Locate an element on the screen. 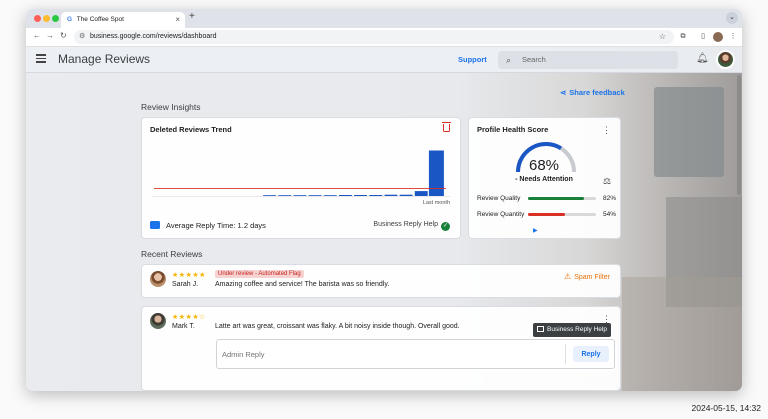 This screenshot has width=768, height=419. business-reply-help-link: Business Reply Help ✓ is located at coordinates (411, 226).